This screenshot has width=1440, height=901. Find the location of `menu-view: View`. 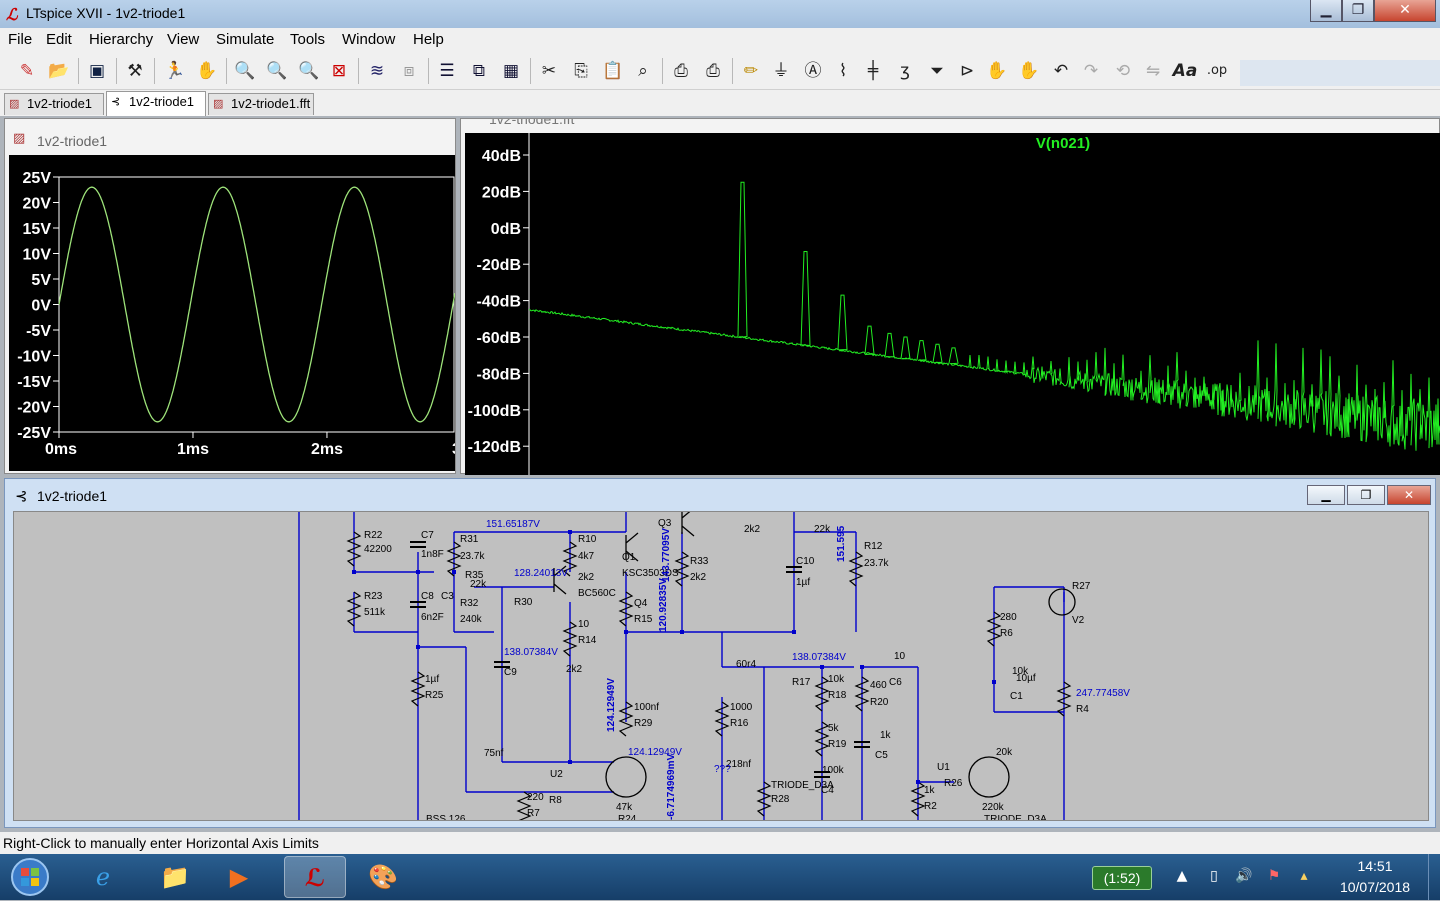

menu-view: View is located at coordinates (183, 39).